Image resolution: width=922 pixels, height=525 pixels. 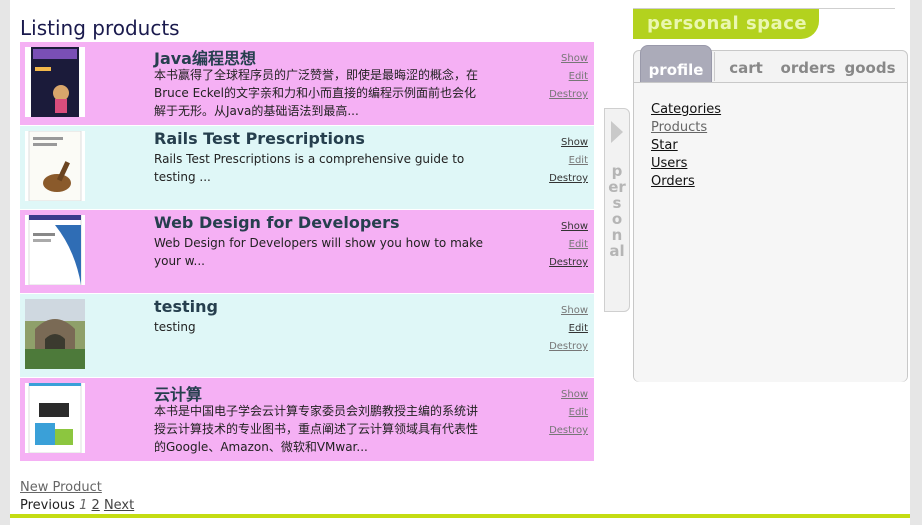 I want to click on nav-link-users: Users, so click(x=686, y=164).